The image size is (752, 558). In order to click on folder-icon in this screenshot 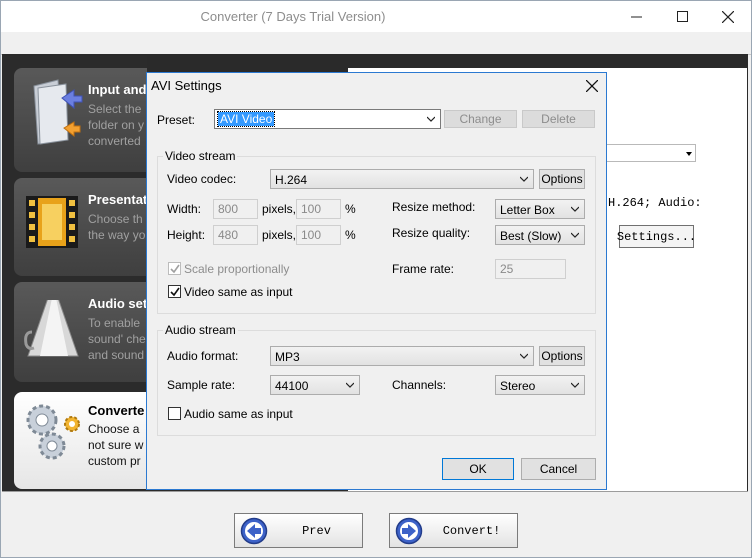, I will do `click(58, 112)`.